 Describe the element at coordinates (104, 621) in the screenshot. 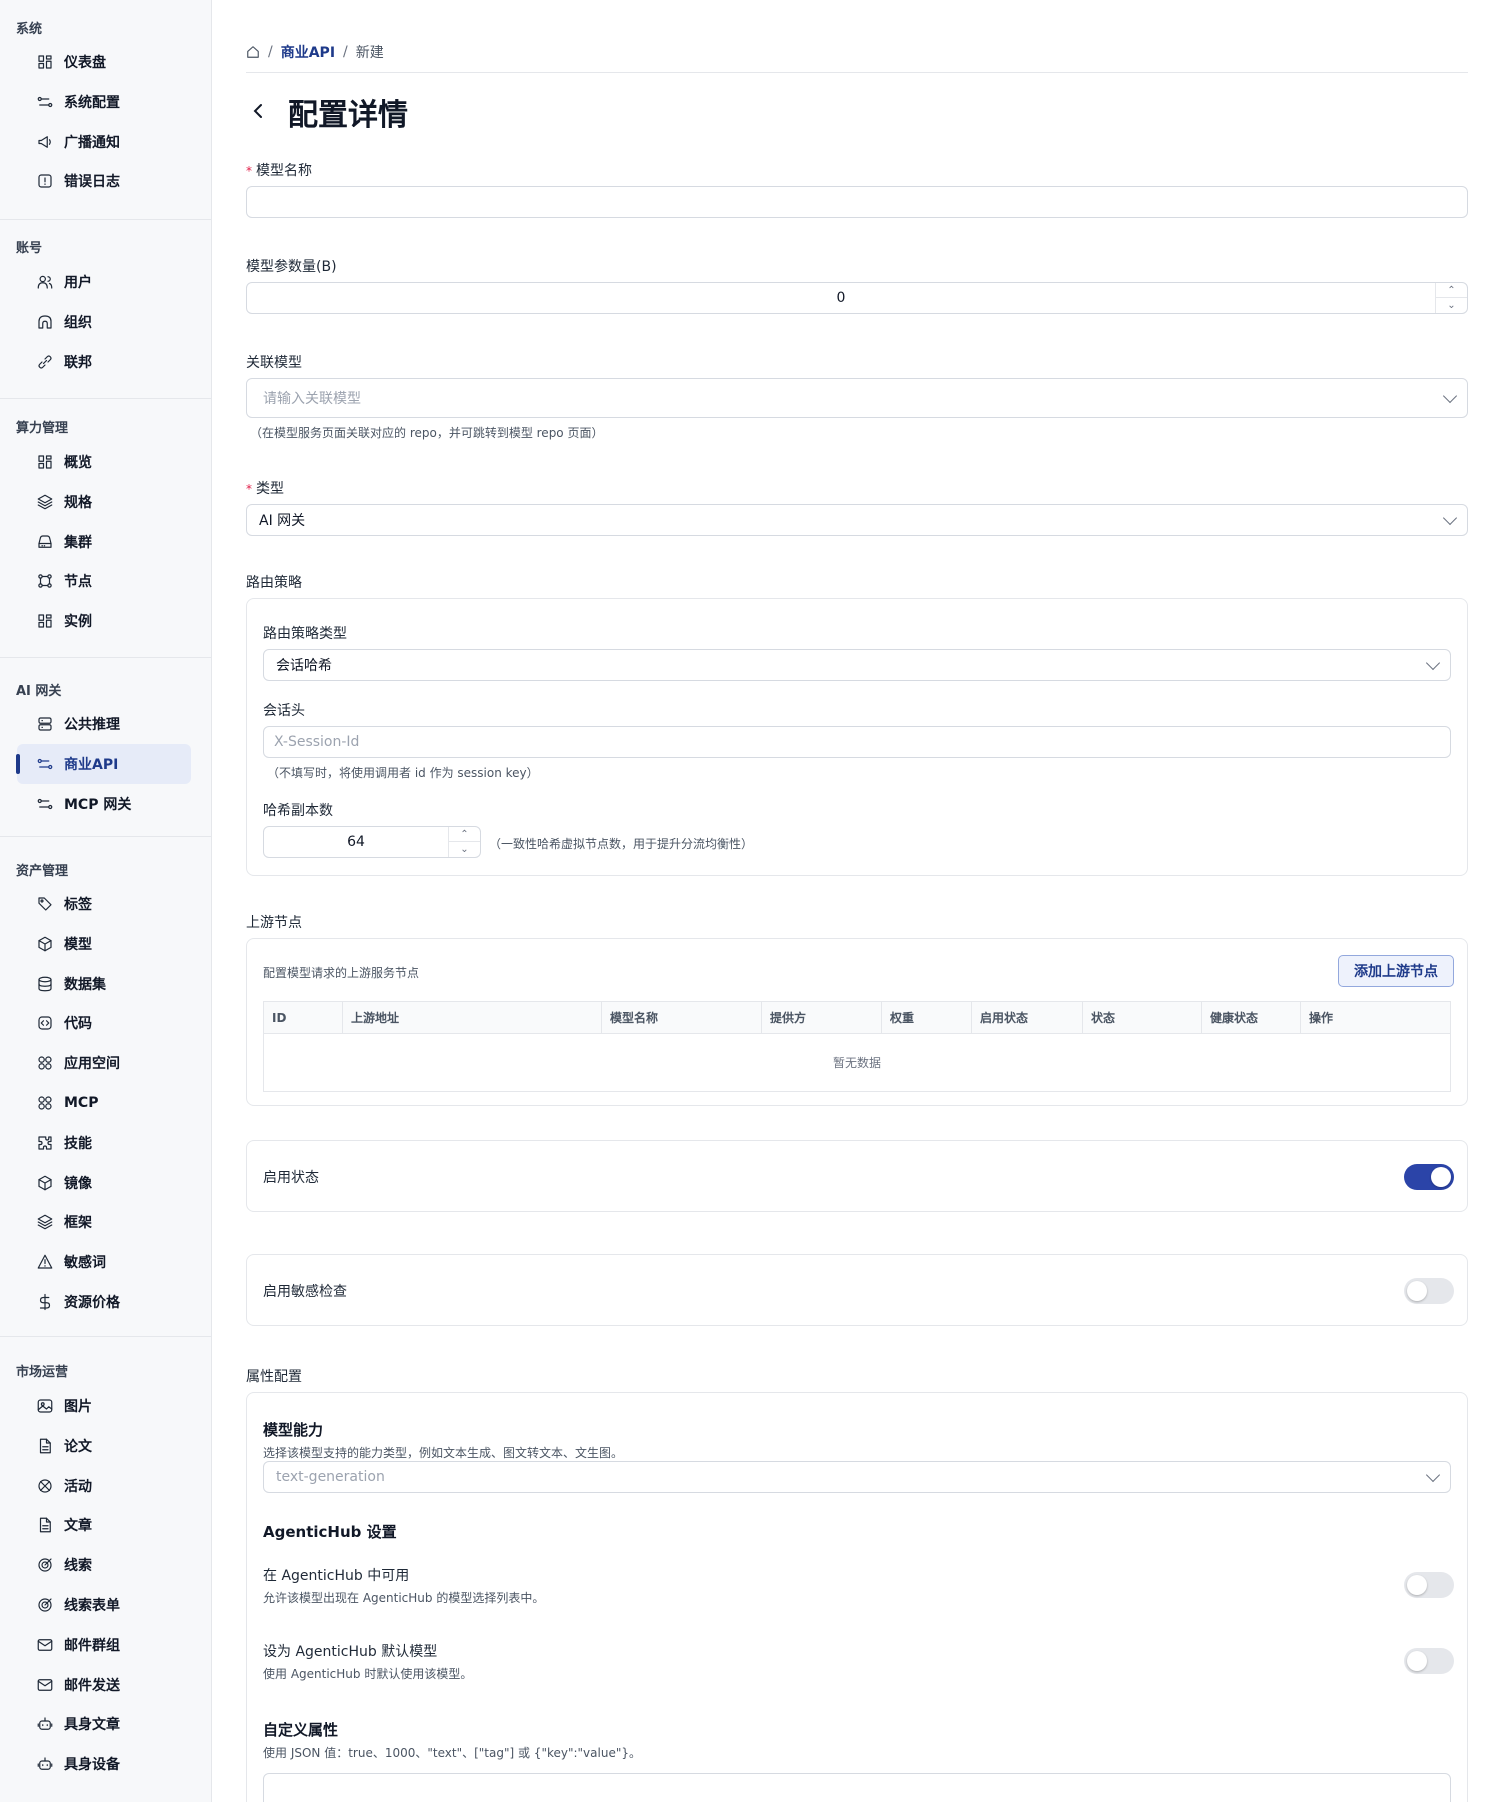

I see `sidebar-item: 实例` at that location.